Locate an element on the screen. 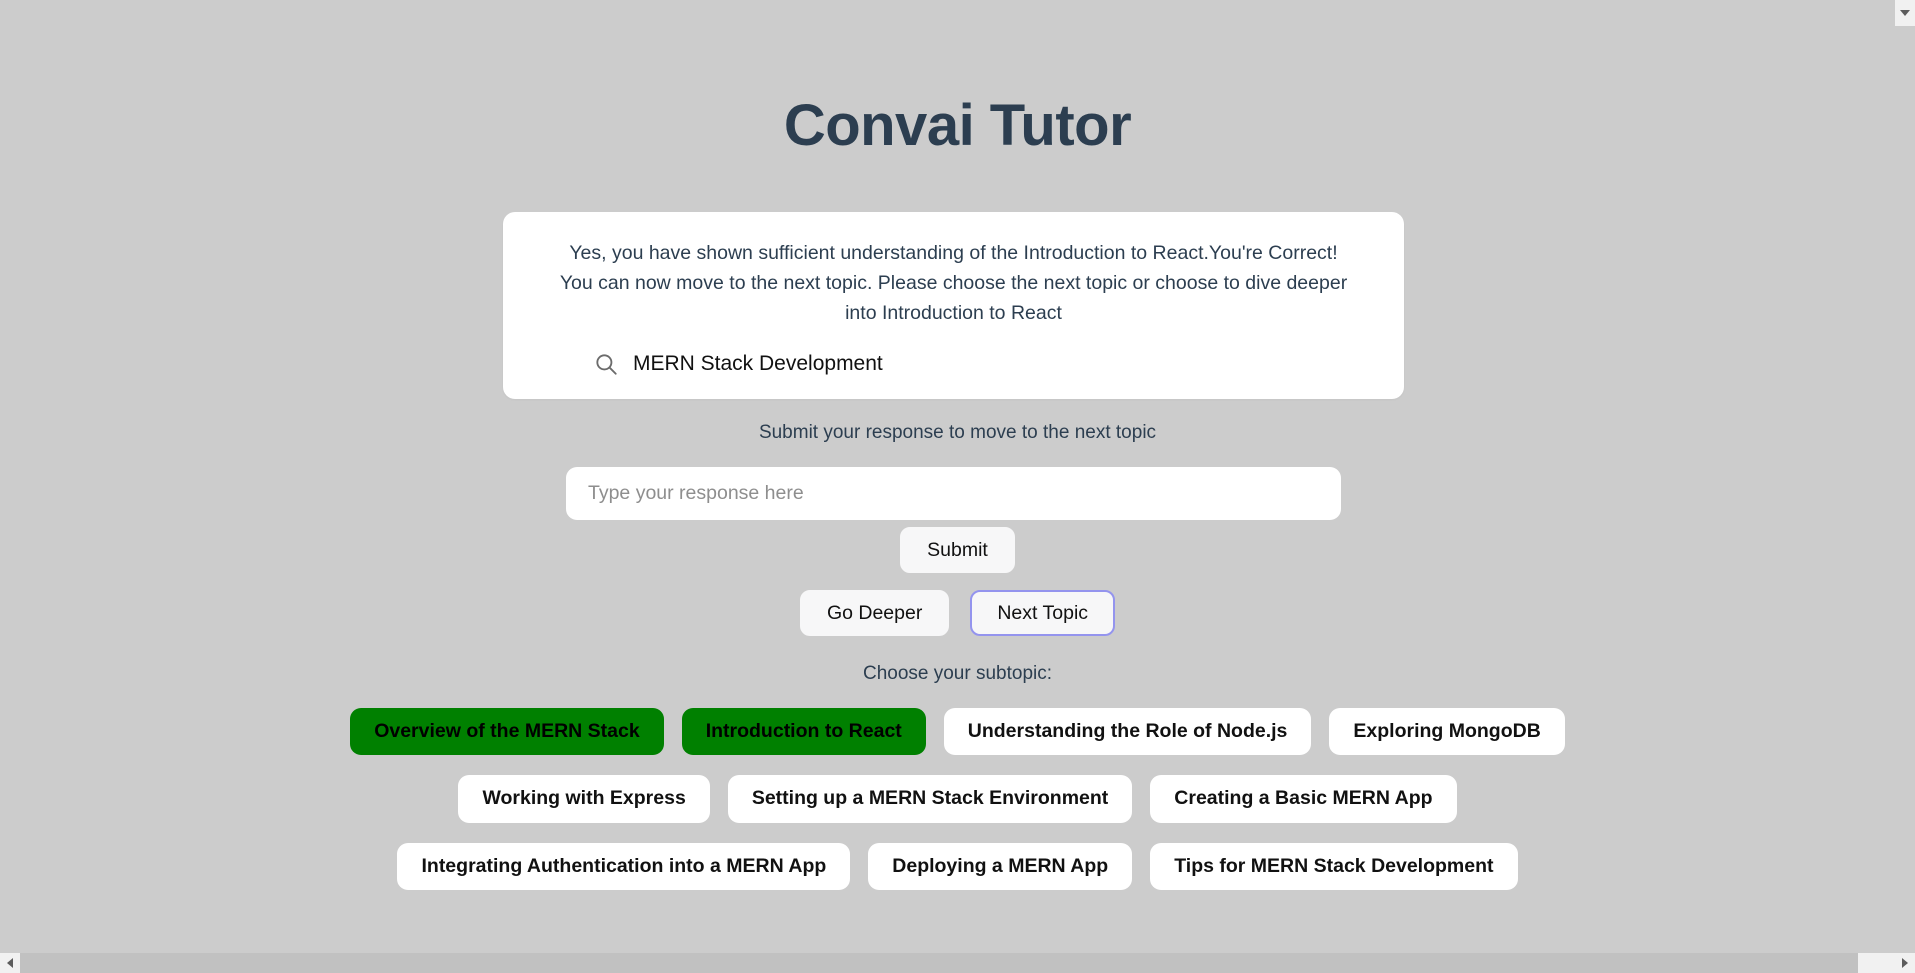  subtopic-chip: Setting up a MERN Stack Environment is located at coordinates (930, 799).